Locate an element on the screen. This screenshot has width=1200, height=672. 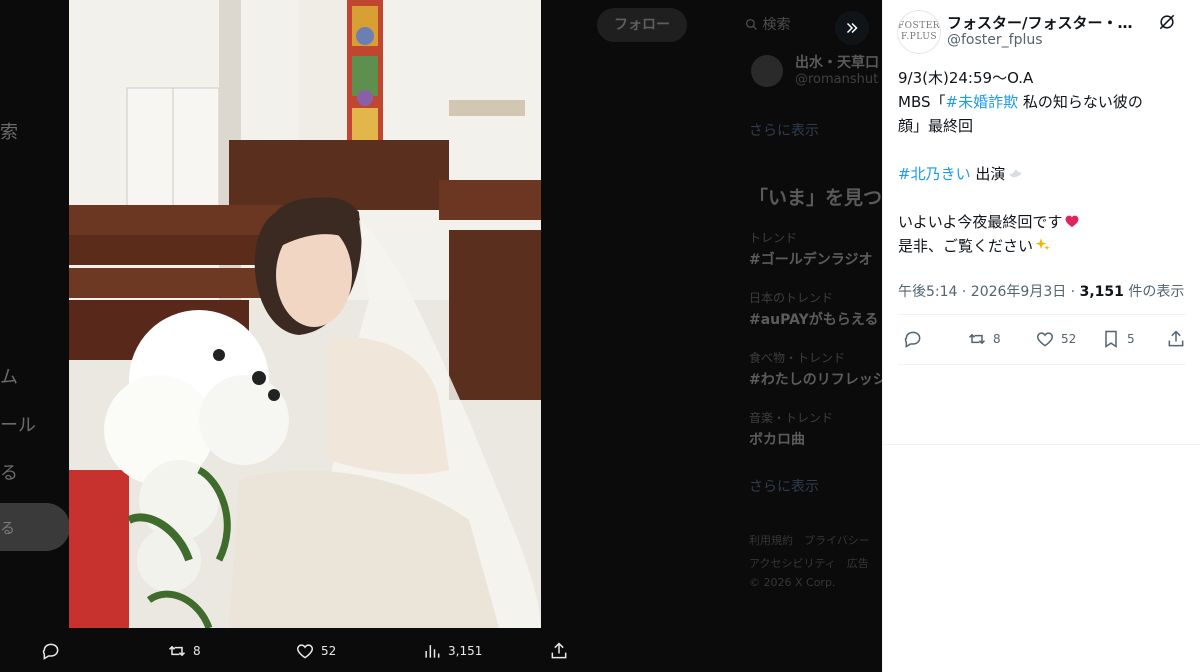
tweet-text-fragment: MBS「 is located at coordinates (922, 102).